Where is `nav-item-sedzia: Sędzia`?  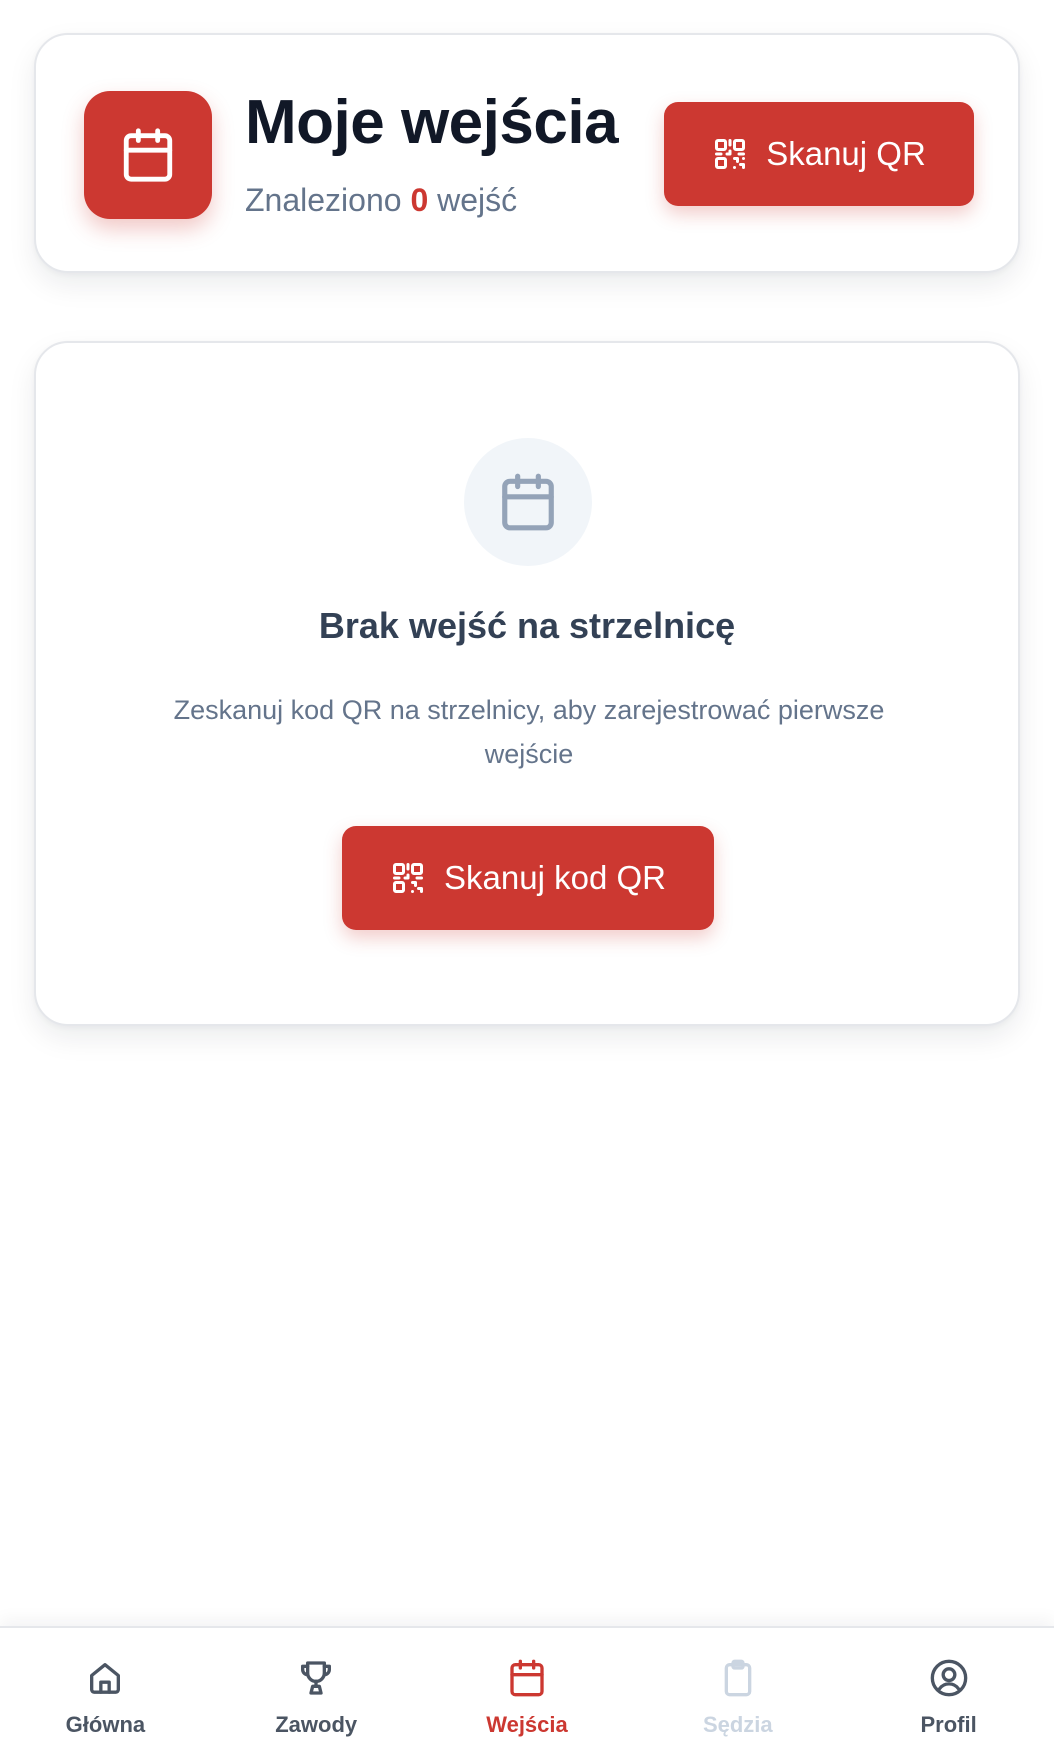 nav-item-sedzia: Sędzia is located at coordinates (737, 1696).